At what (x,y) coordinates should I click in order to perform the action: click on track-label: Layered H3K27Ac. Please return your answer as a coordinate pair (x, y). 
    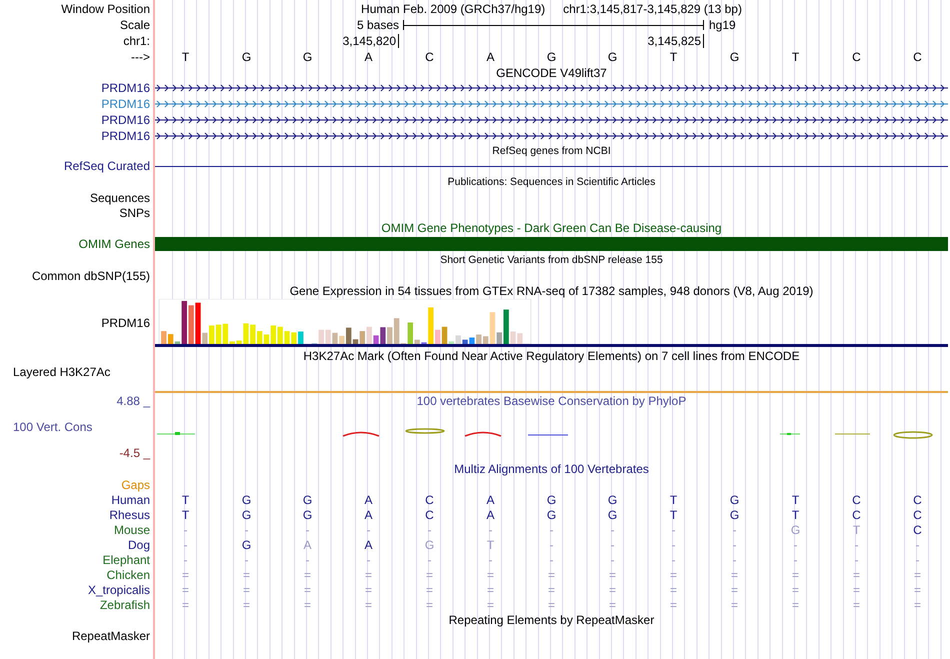
    Looking at the image, I should click on (61, 372).